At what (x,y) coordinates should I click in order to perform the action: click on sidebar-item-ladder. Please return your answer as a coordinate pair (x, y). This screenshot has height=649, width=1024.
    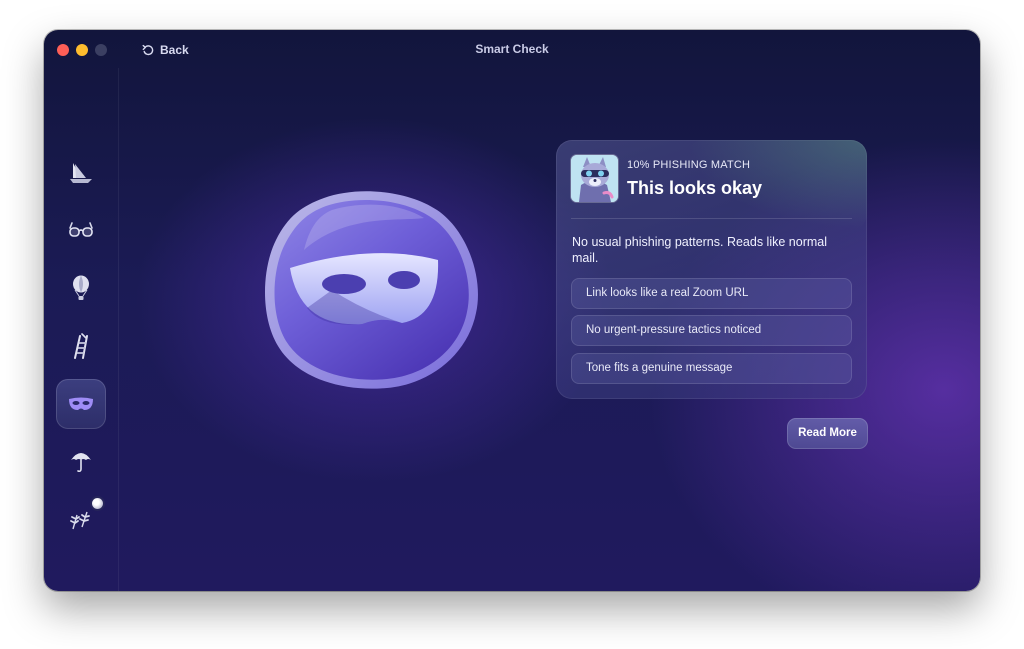
    Looking at the image, I should click on (81, 346).